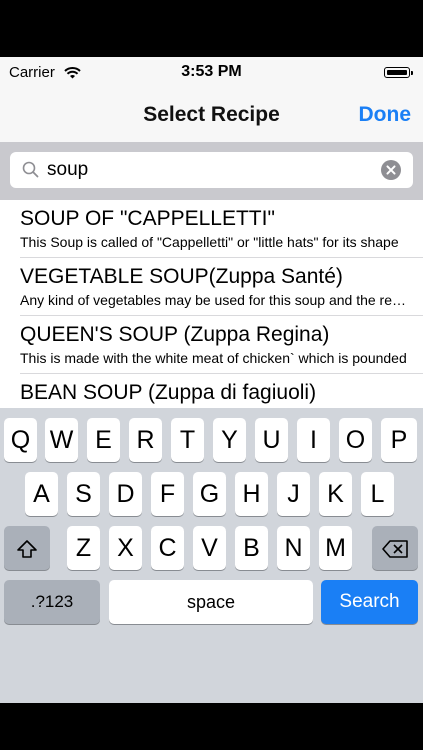 The width and height of the screenshot is (423, 750). Describe the element at coordinates (271, 440) in the screenshot. I see `key-u: U` at that location.